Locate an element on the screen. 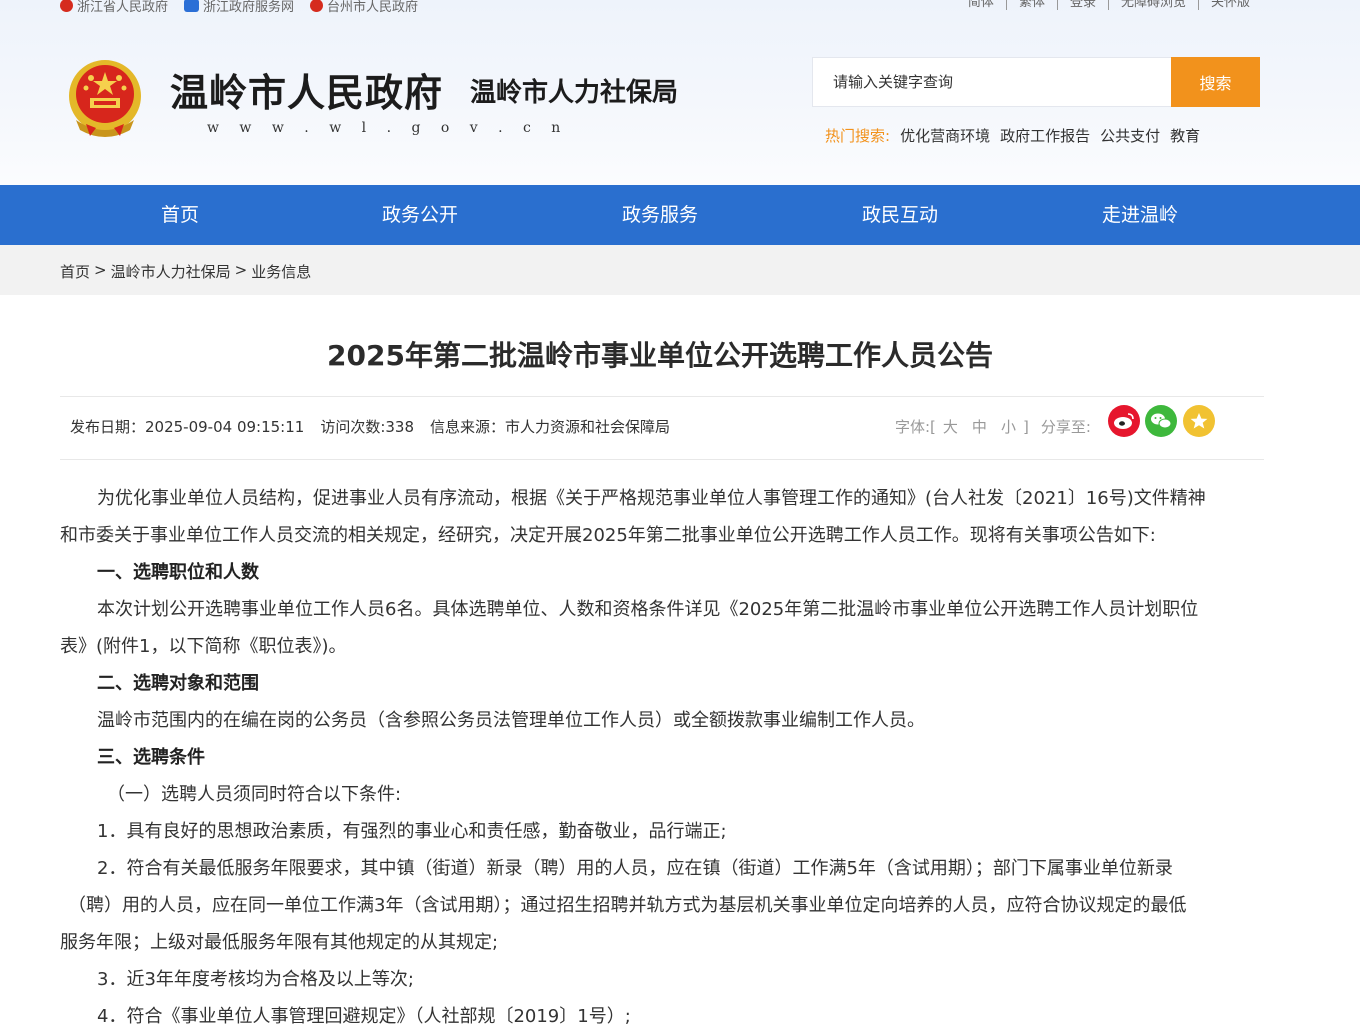 Image resolution: width=1360 pixels, height=1035 pixels. weibo-icon is located at coordinates (1124, 421).